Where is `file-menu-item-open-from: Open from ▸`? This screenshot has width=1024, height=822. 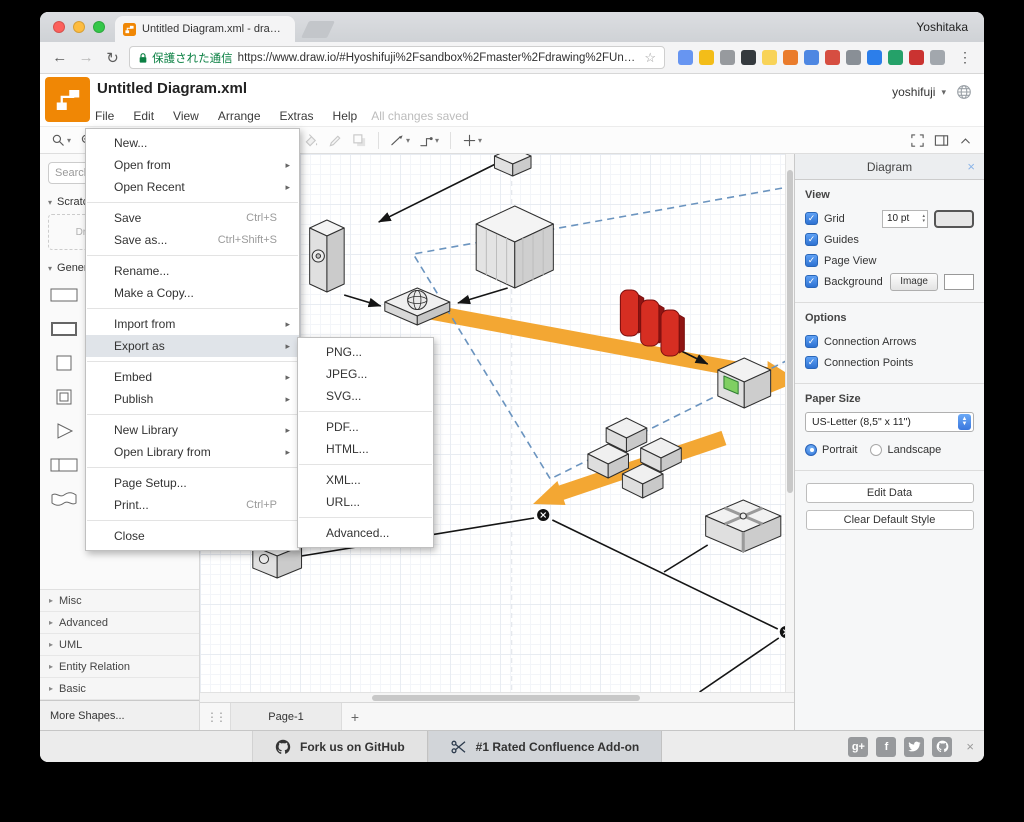
file-menu-item-open-from: Open from ▸ is located at coordinates (192, 165).